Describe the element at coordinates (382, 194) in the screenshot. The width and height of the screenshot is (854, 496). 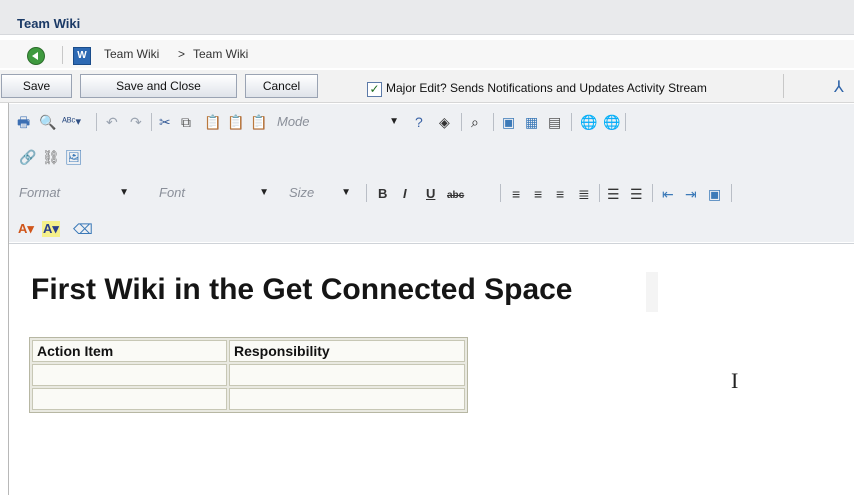
I see `bold-button: B` at that location.